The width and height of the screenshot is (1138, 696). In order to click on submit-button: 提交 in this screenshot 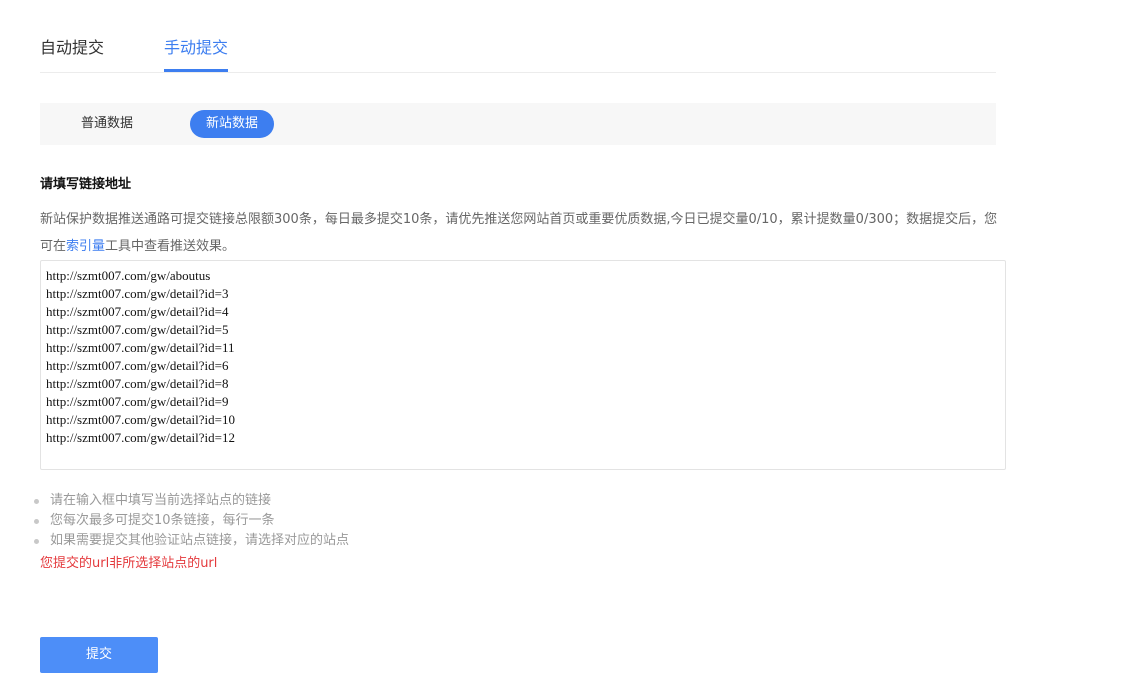, I will do `click(99, 655)`.